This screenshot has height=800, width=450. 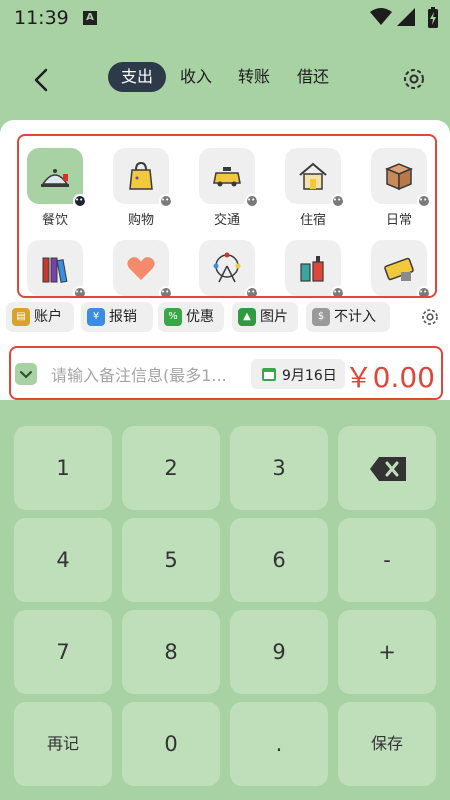 I want to click on key-6: 6, so click(x=279, y=560).